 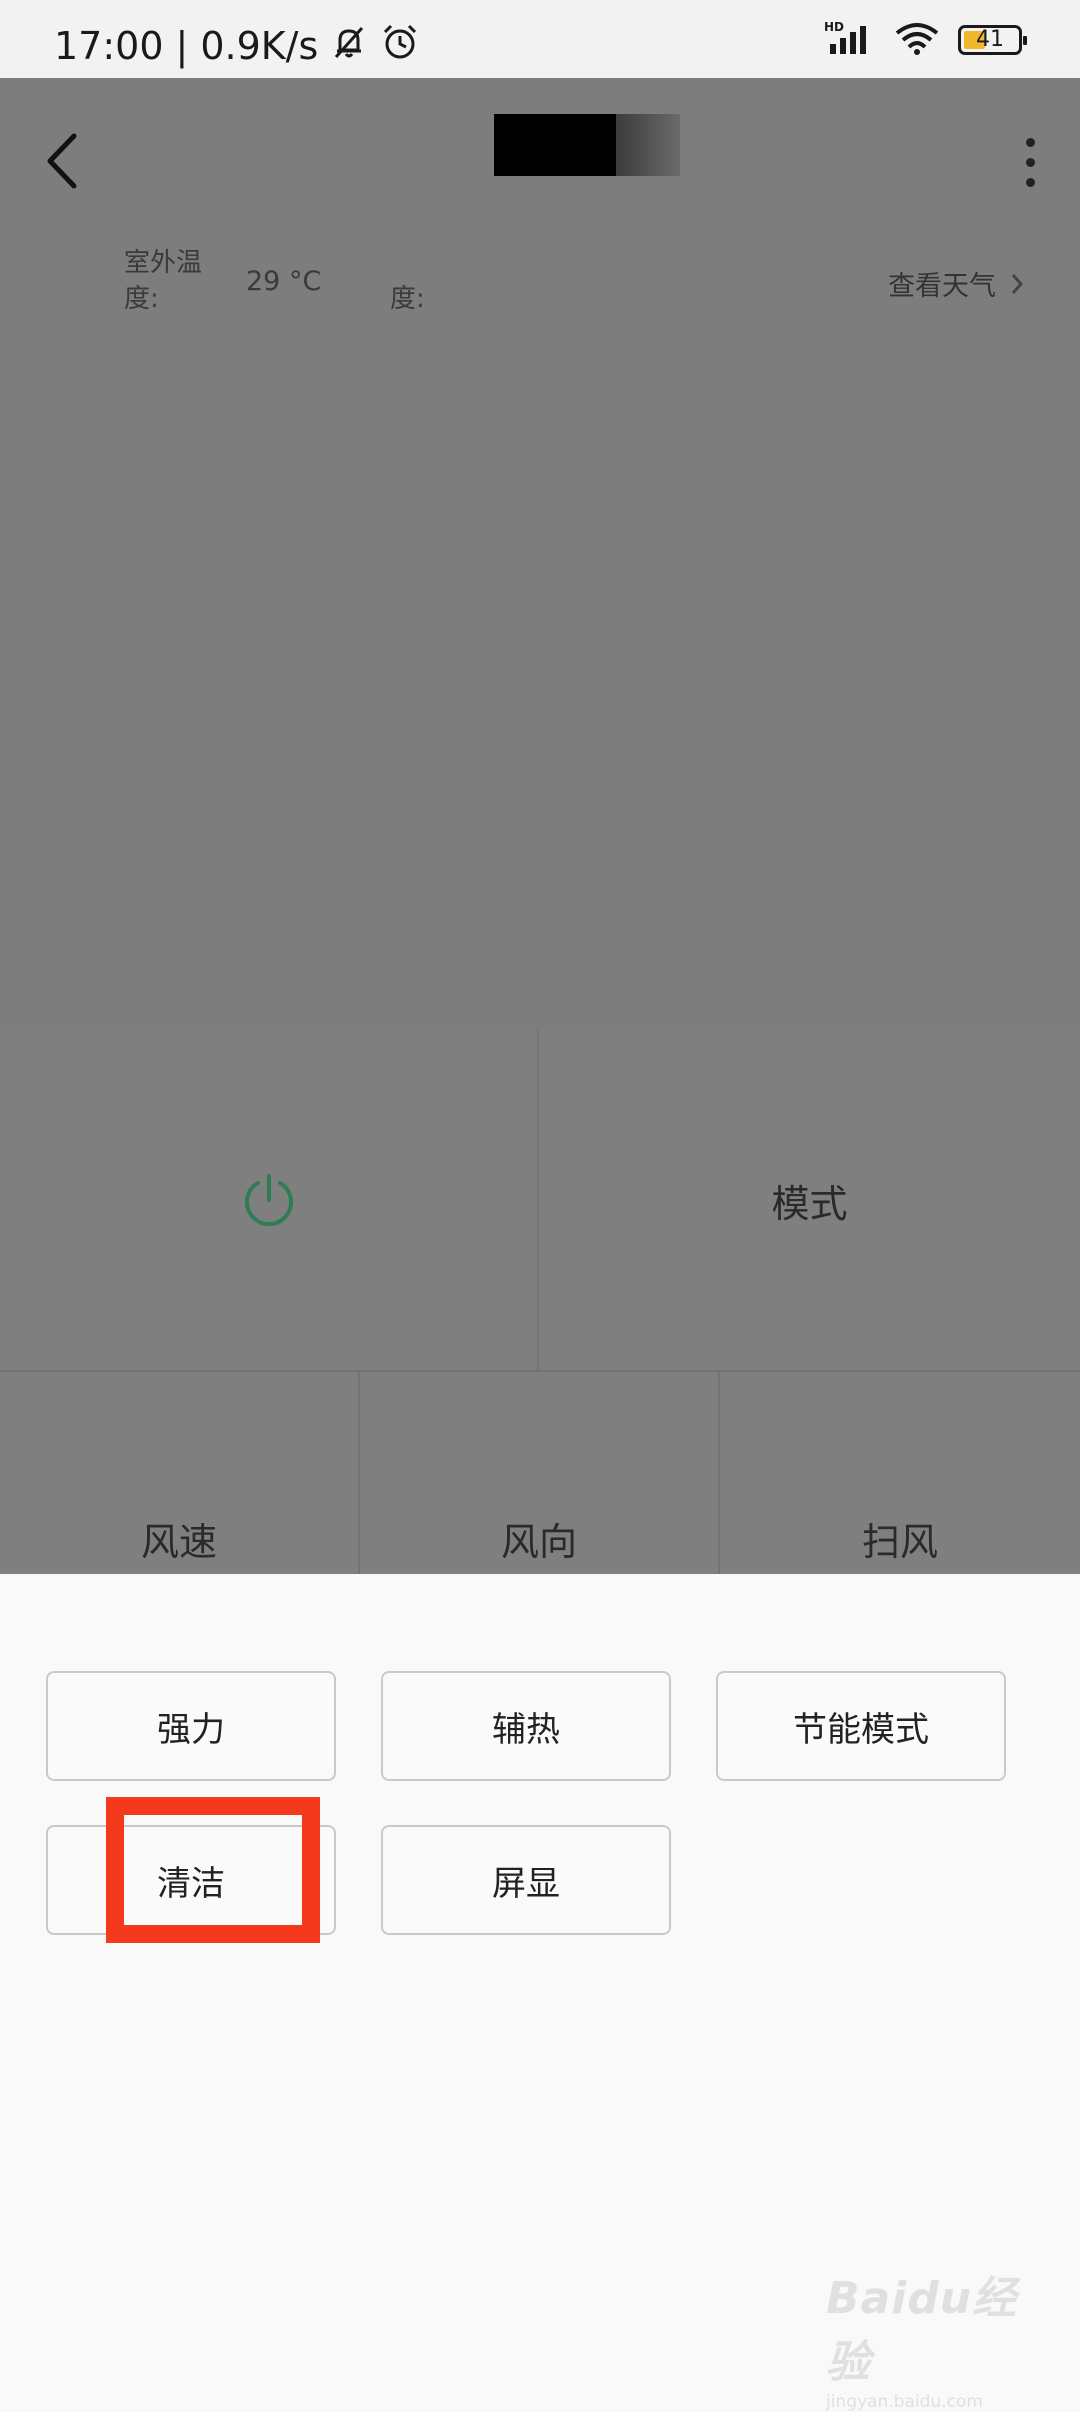 I want to click on swing-button: 扫风, so click(x=900, y=1473).